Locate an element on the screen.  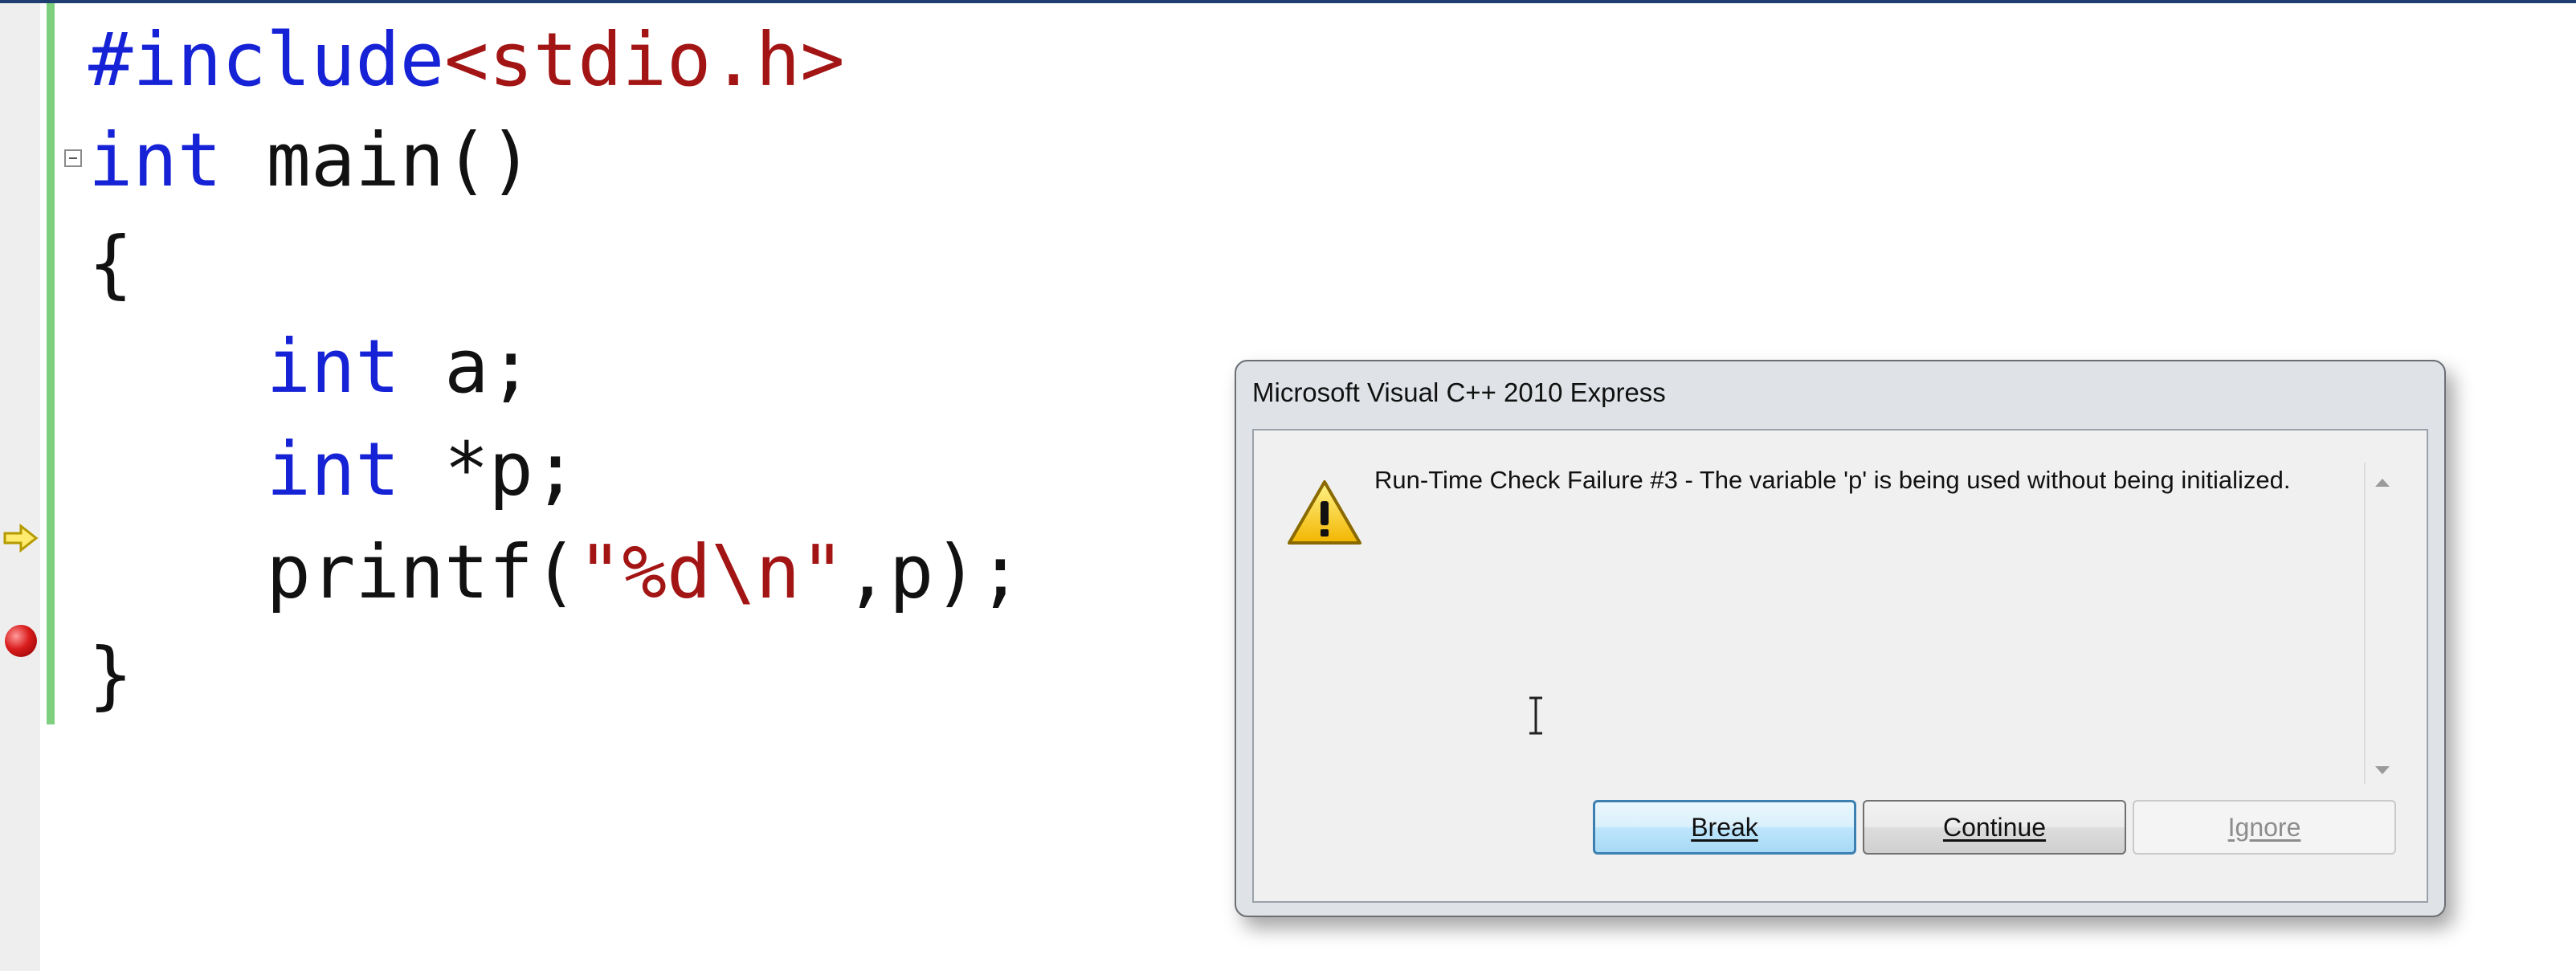
text-cursor-icon is located at coordinates (1535, 715).